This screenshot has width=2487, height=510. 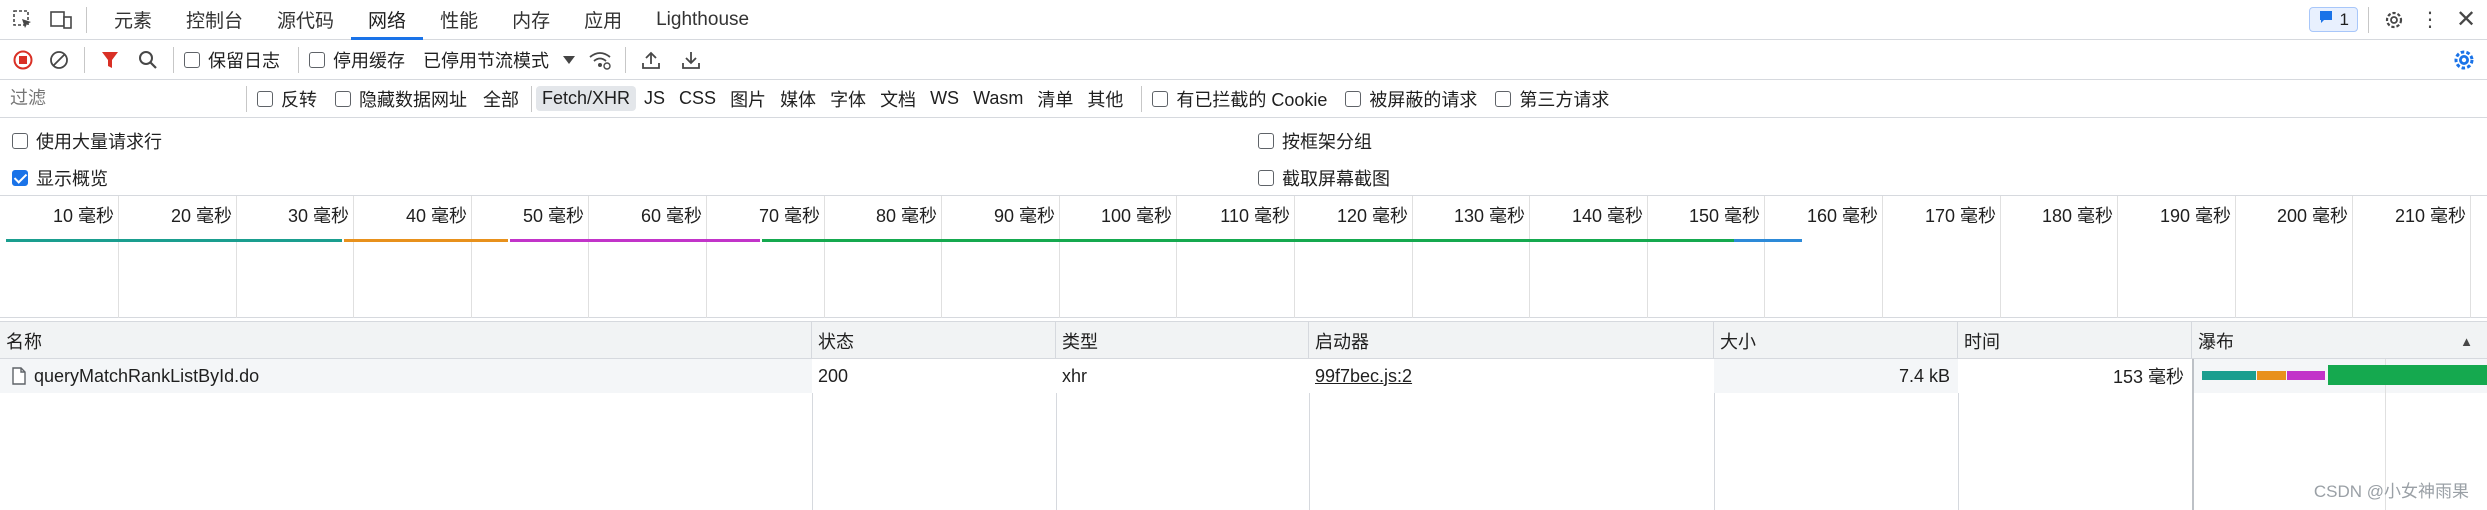 I want to click on tab-label: 源代码, so click(x=306, y=21).